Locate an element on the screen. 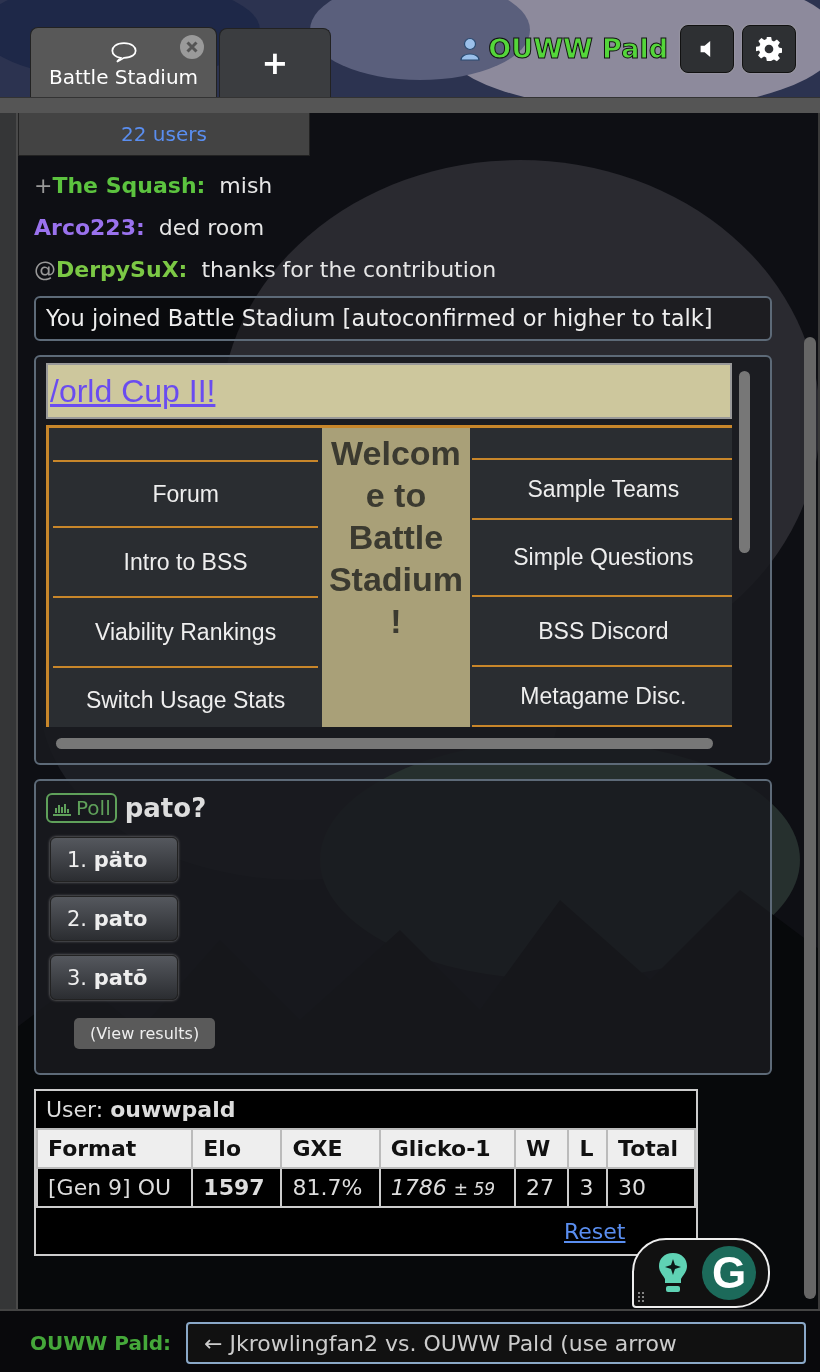 The image size is (820, 1372). table-cell: 27 is located at coordinates (541, 1187).